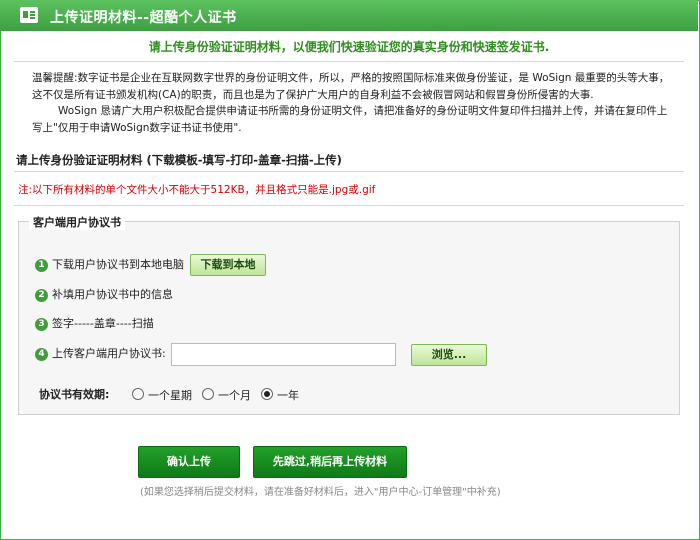 Image resolution: width=700 pixels, height=540 pixels. I want to click on step-2: 2 补填用户协议书中的信息, so click(104, 295).